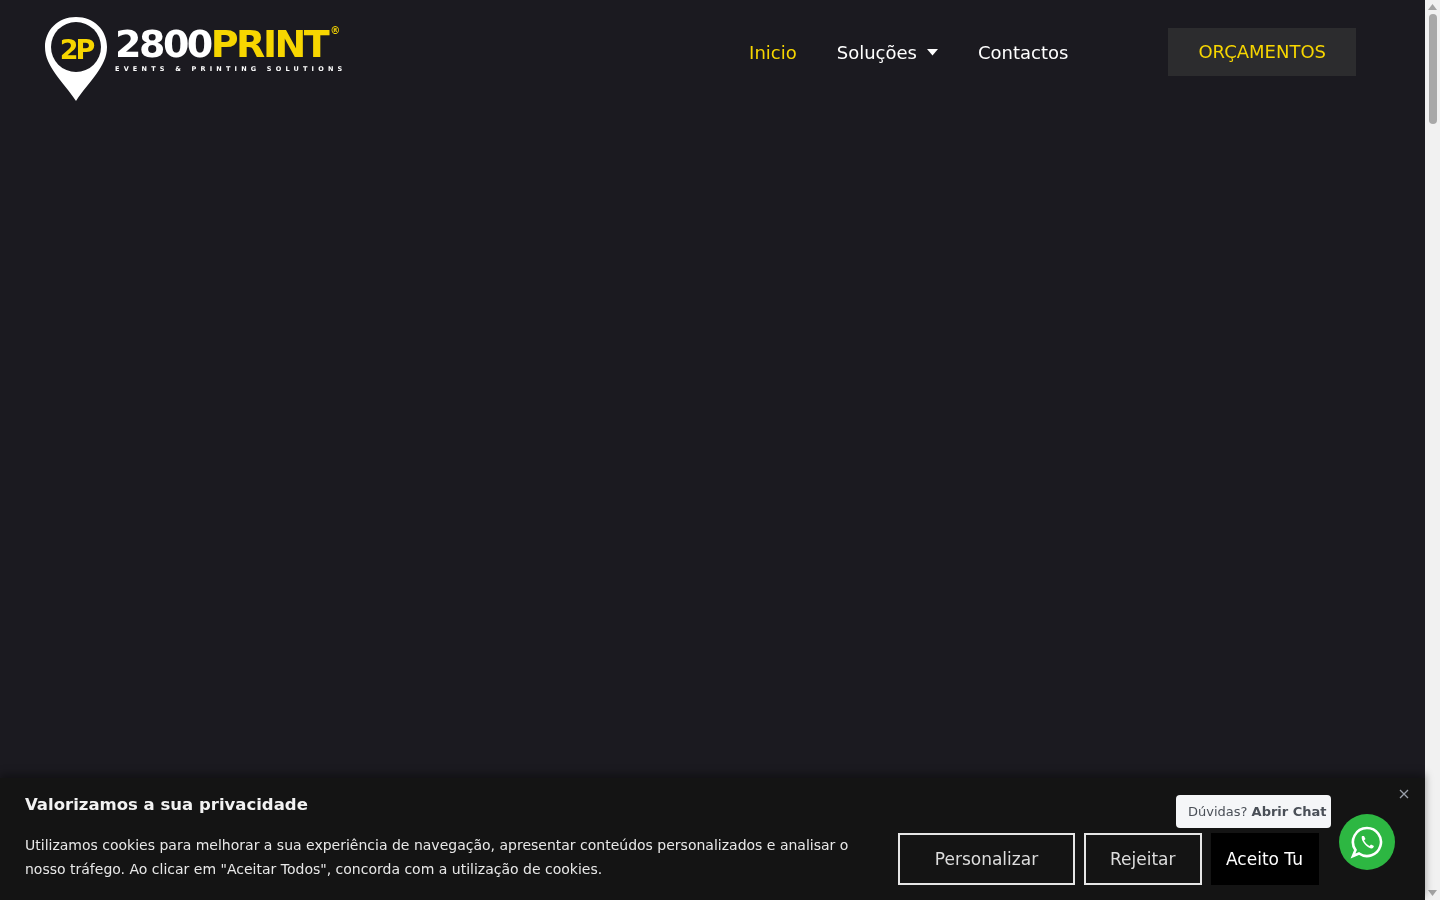 This screenshot has height=900, width=1440. What do you see at coordinates (887, 52) in the screenshot?
I see `nav-link: Soluções` at bounding box center [887, 52].